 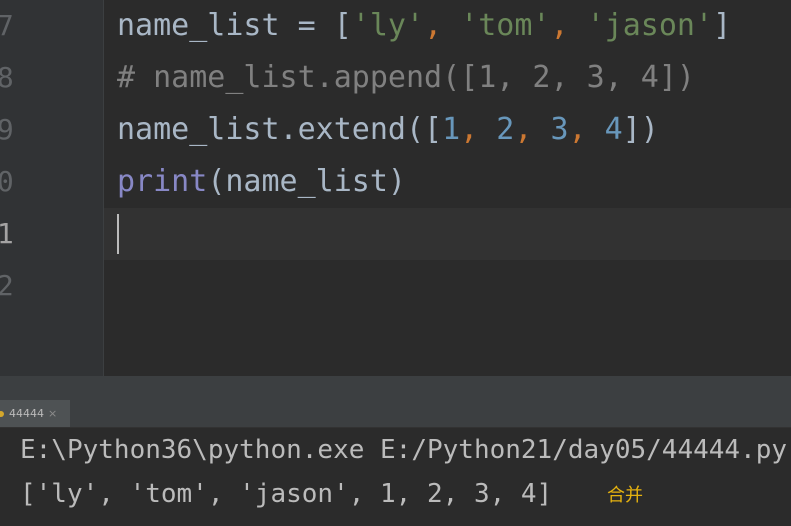 I want to click on bracket: ]), so click(x=640, y=129).